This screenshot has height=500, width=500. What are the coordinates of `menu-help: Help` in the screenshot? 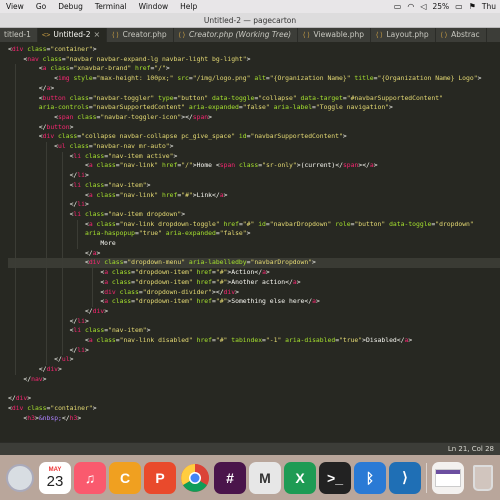 It's located at (188, 6).